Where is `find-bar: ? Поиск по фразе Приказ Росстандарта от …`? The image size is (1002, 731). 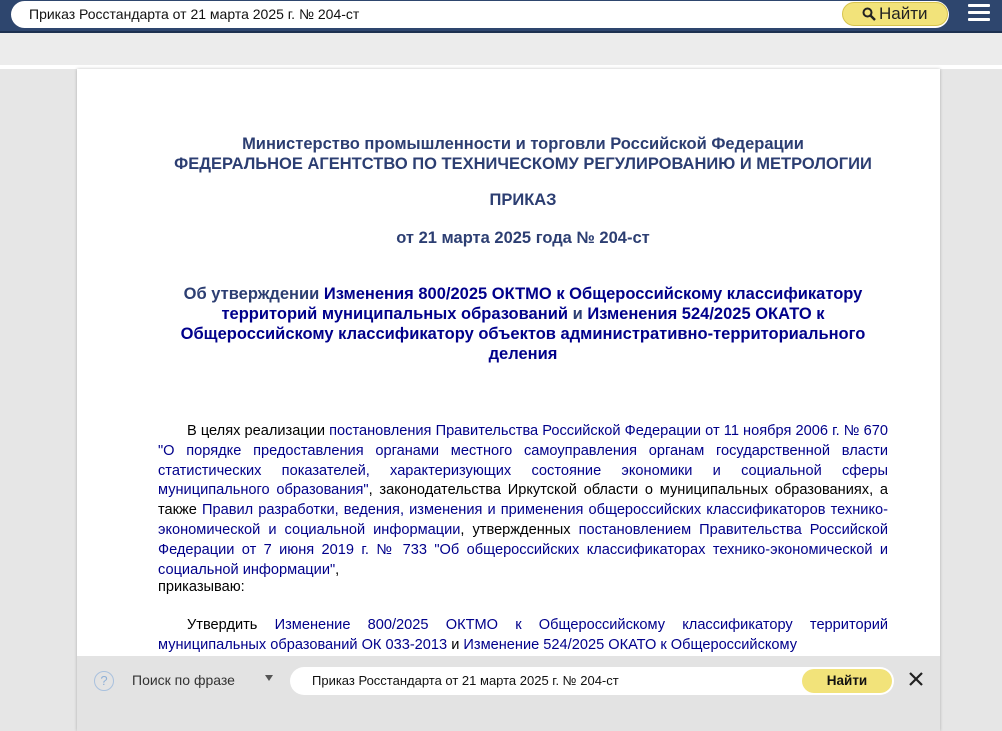 find-bar: ? Поиск по фразе Приказ Росстандарта от … is located at coordinates (508, 693).